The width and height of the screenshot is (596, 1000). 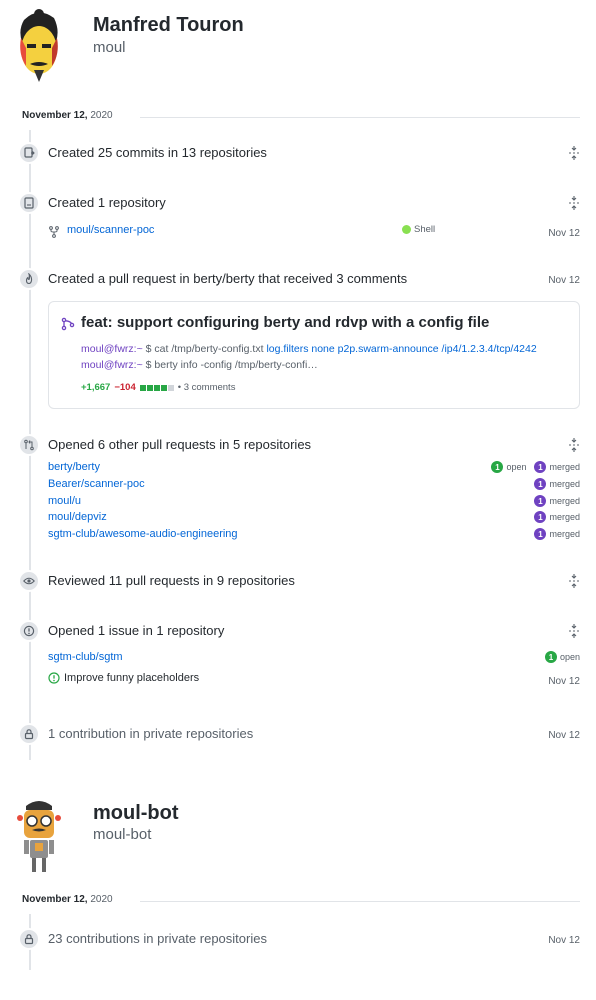 What do you see at coordinates (64, 501) in the screenshot?
I see `repo-link: moul/u` at bounding box center [64, 501].